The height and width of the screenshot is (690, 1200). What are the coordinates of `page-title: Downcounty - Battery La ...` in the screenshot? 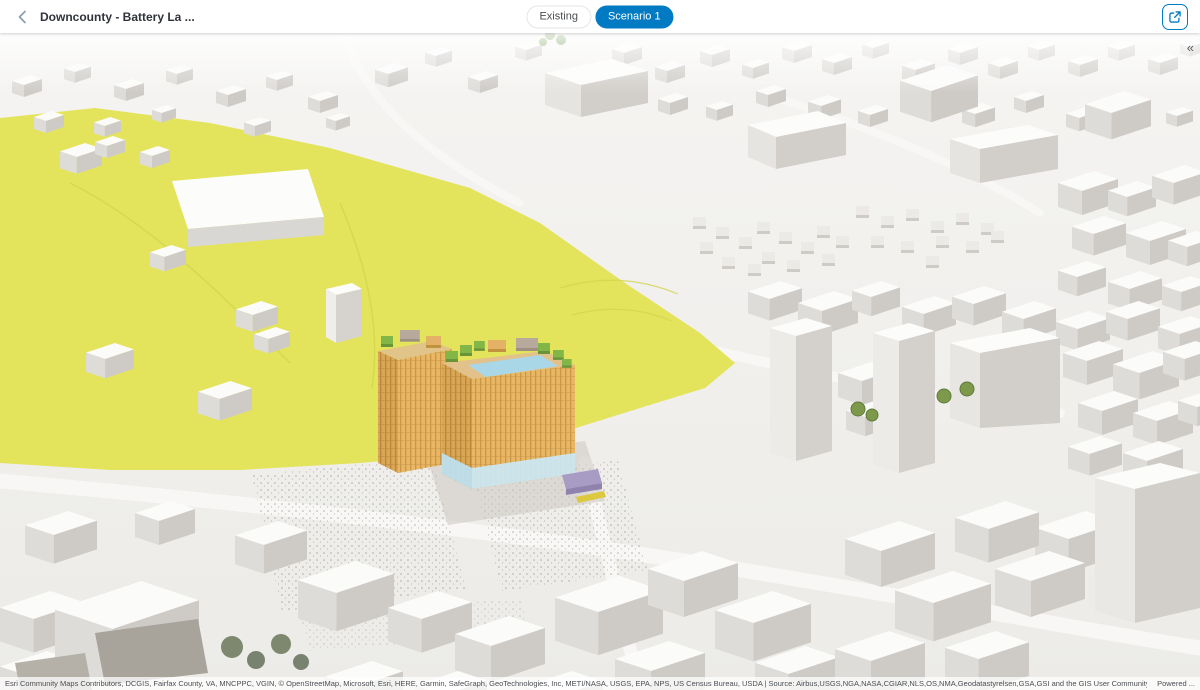 It's located at (117, 16).